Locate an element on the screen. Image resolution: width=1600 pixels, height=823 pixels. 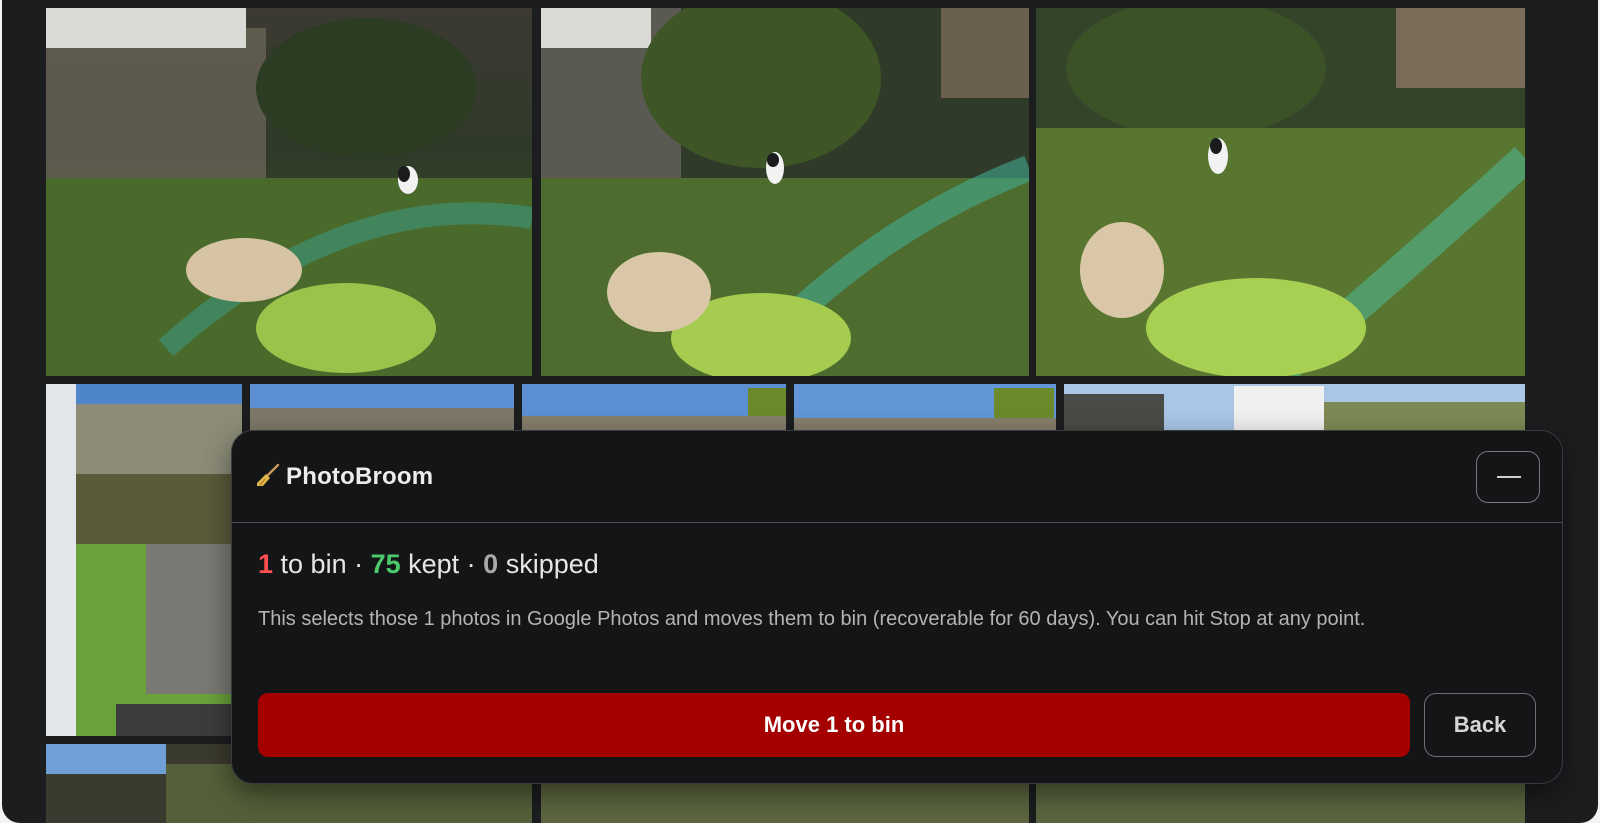
panel-title: PhotoBroom is located at coordinates (360, 476).